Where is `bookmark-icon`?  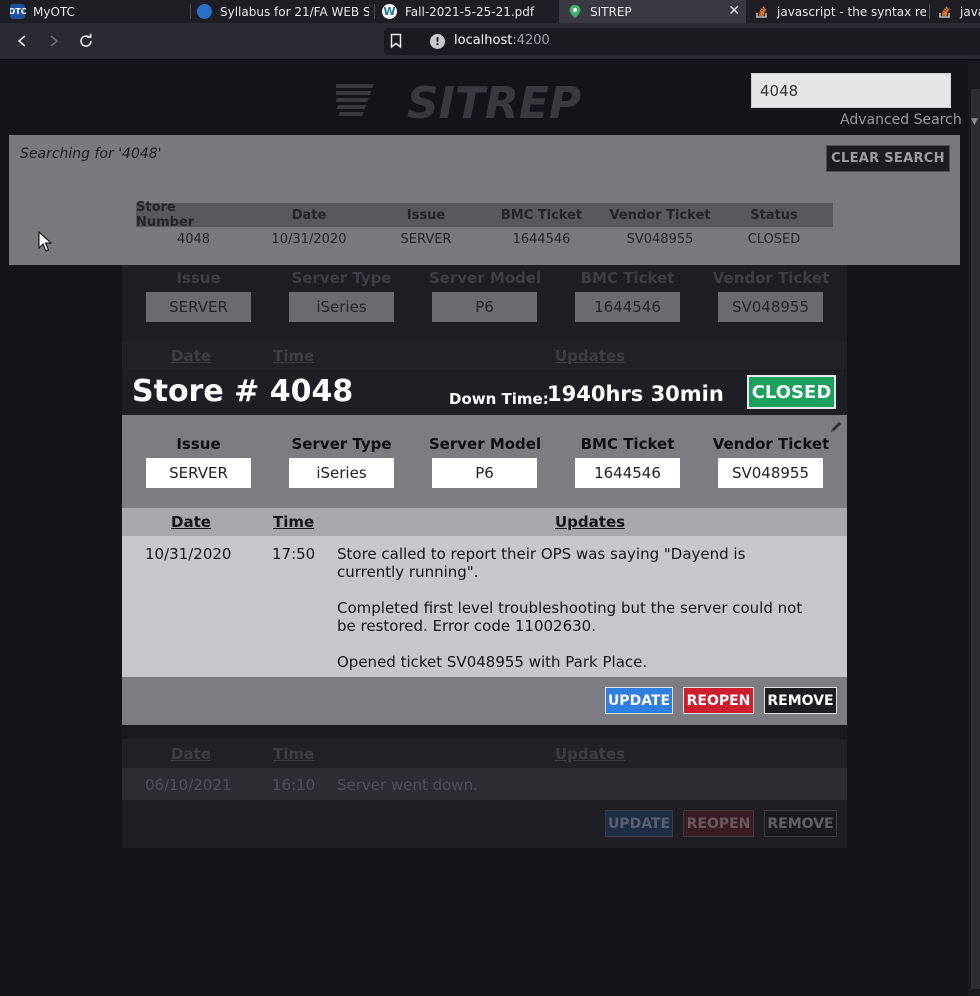
bookmark-icon is located at coordinates (396, 41).